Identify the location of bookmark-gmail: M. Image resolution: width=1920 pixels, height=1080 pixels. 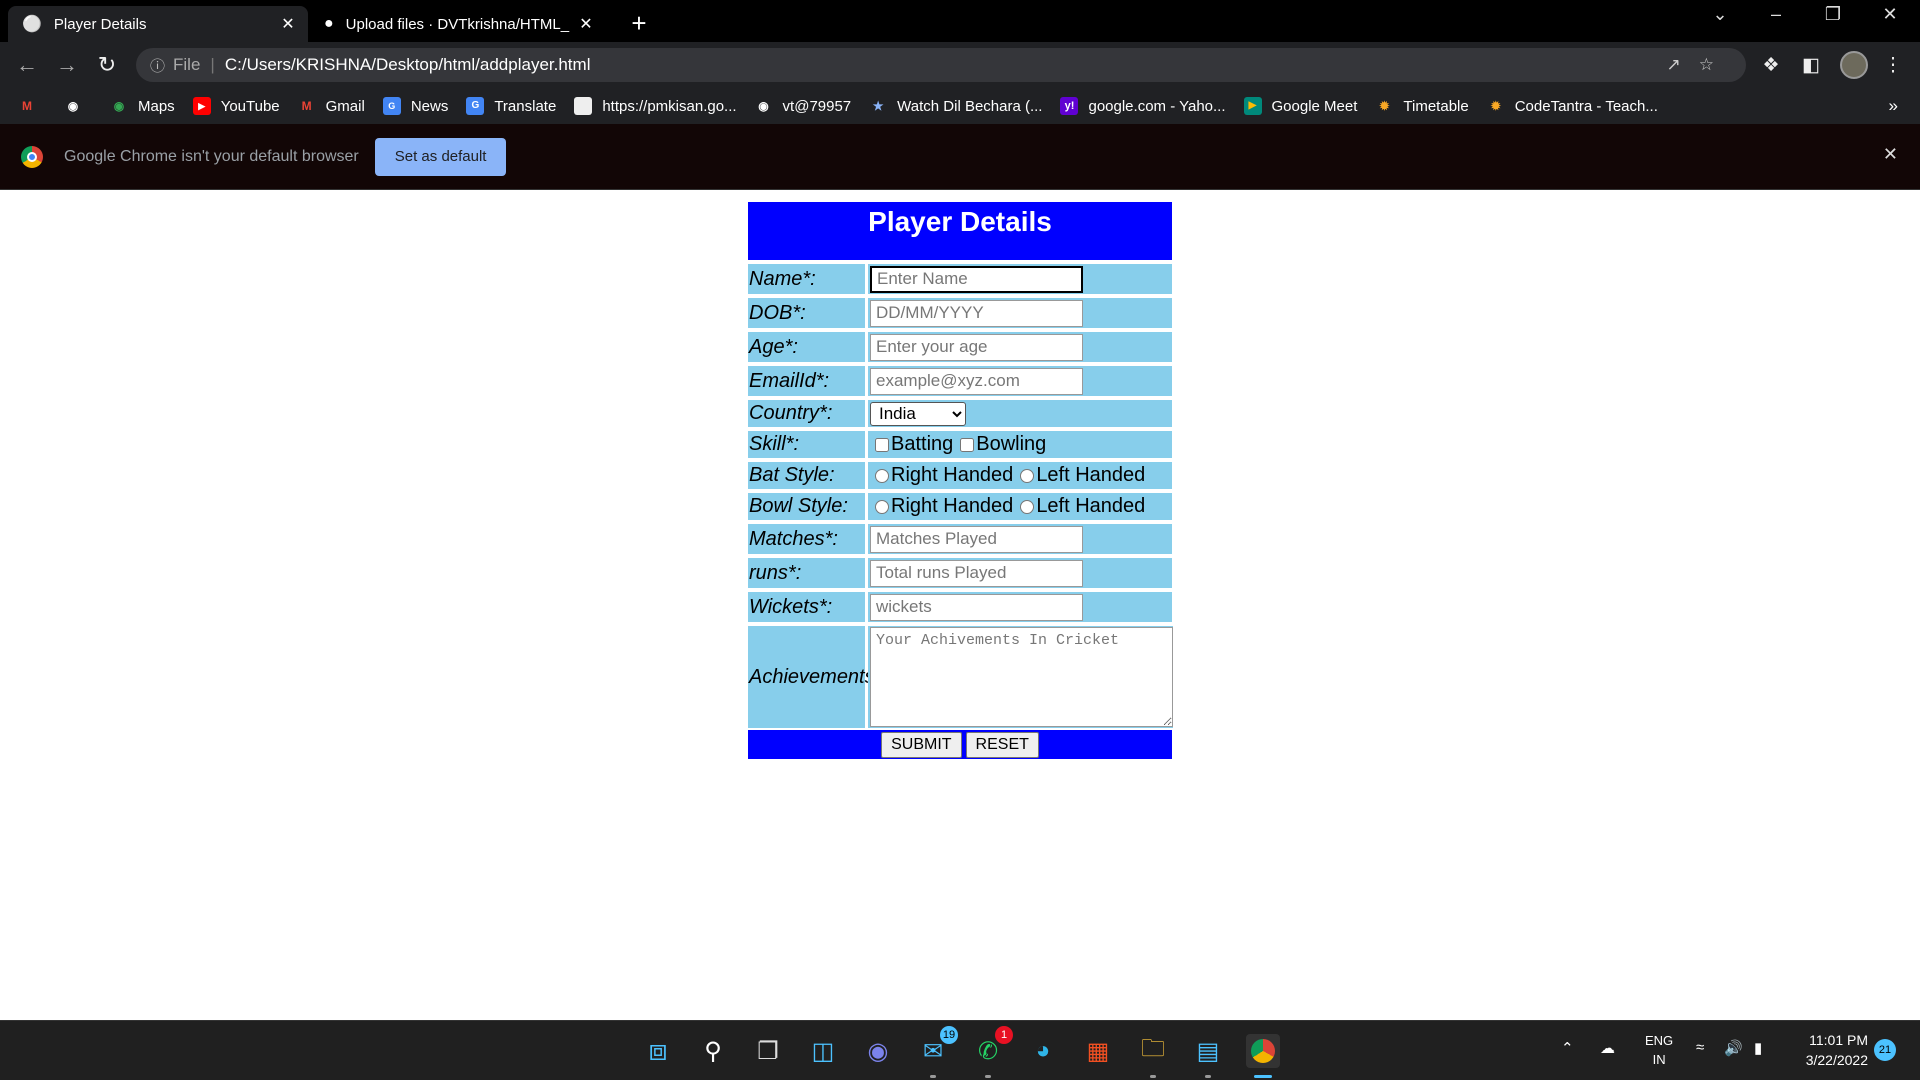
(32, 106).